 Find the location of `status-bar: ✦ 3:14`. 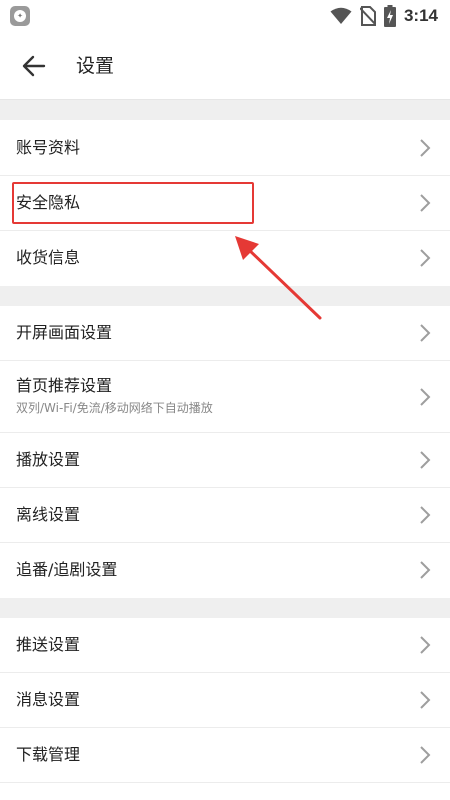

status-bar: ✦ 3:14 is located at coordinates (225, 16).